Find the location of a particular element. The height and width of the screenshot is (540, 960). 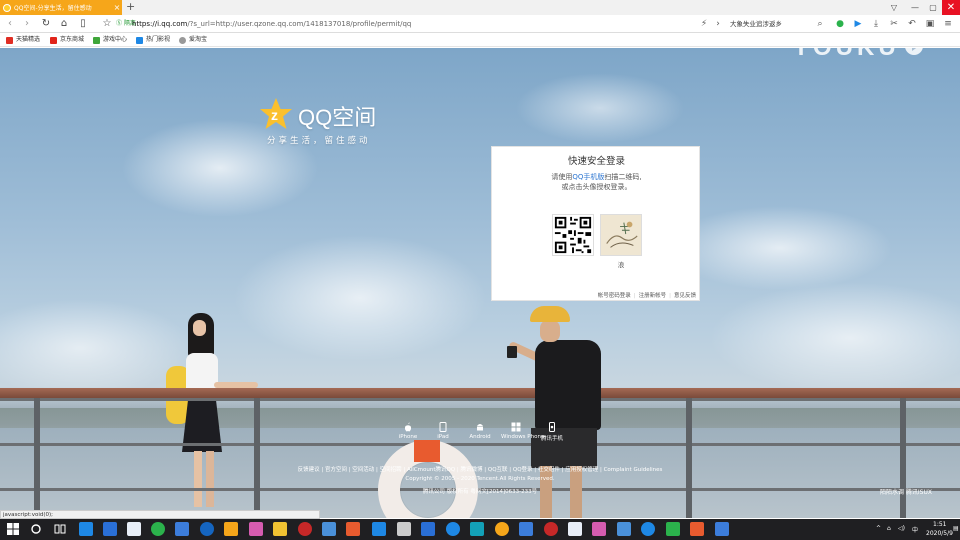

user-avatar is located at coordinates (621, 235).